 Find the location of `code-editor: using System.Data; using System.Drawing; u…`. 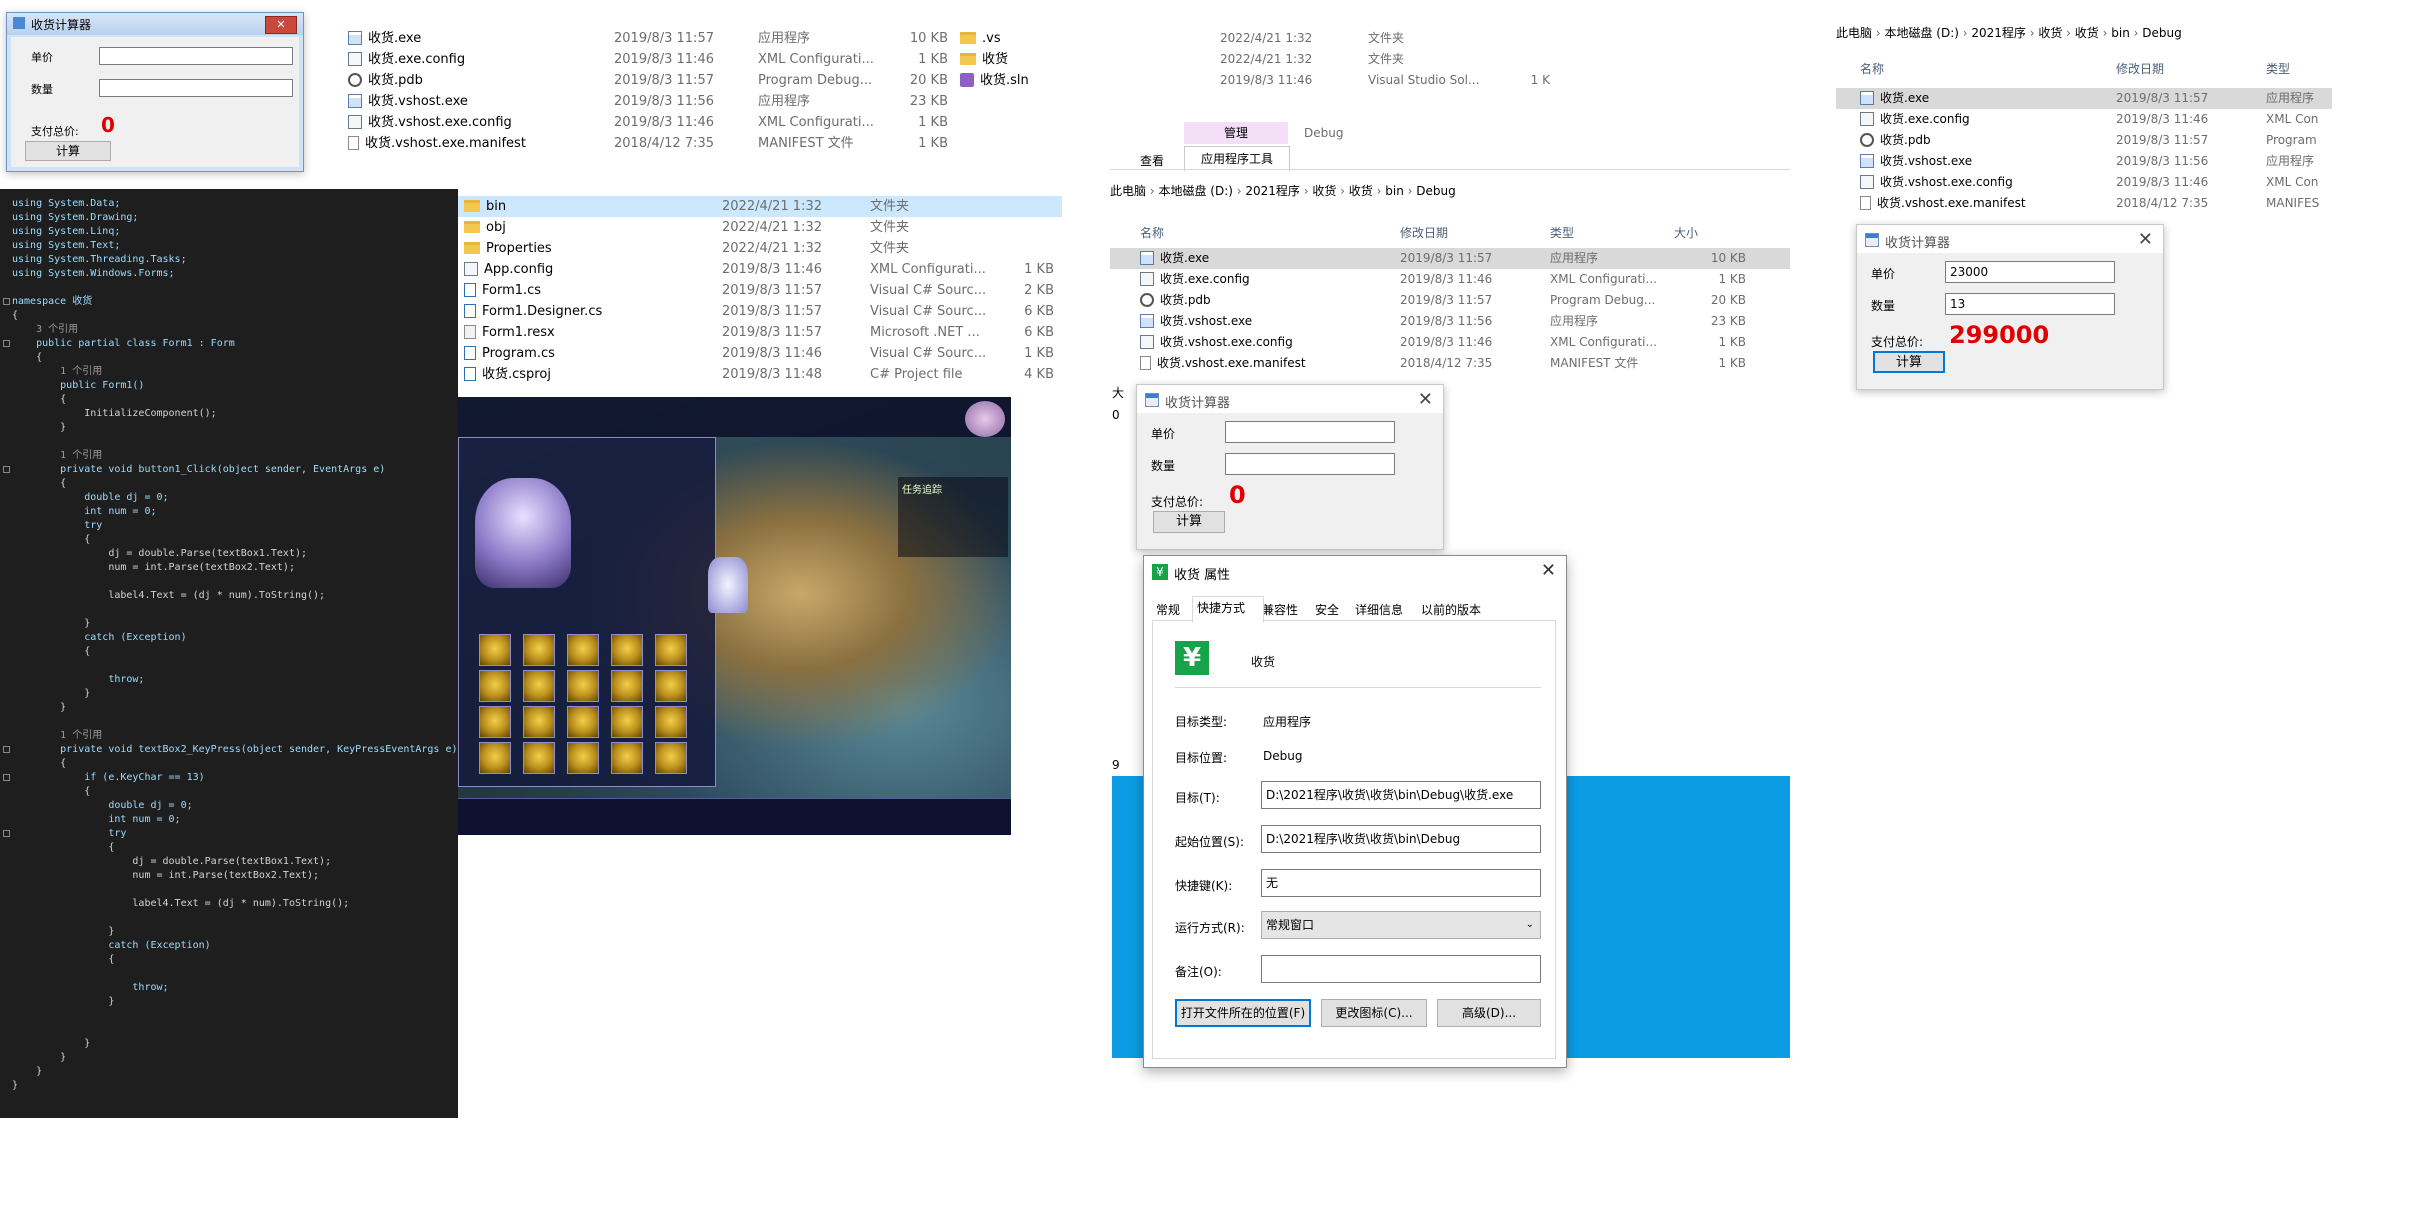

code-editor: using System.Data; using System.Drawing; u… is located at coordinates (229, 653).